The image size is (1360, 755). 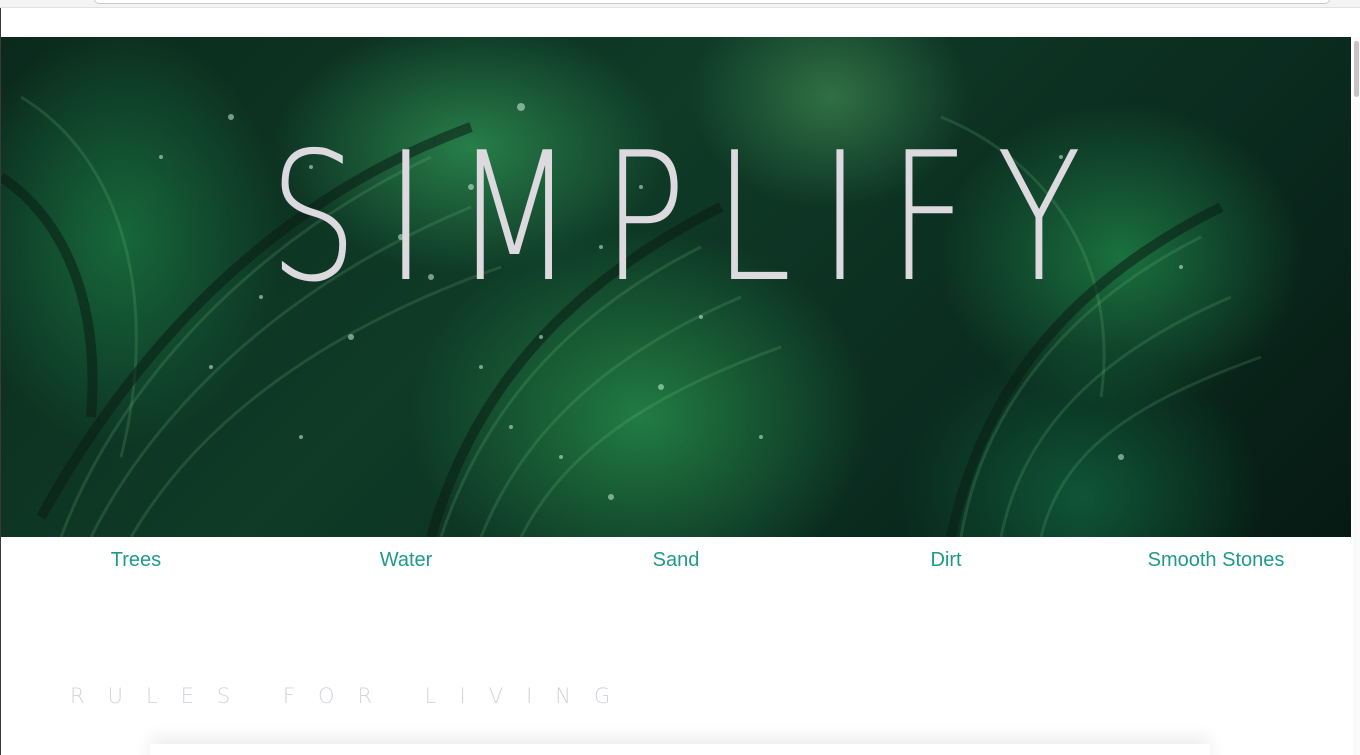 I want to click on scrollbar-thumb, so click(x=1356, y=69).